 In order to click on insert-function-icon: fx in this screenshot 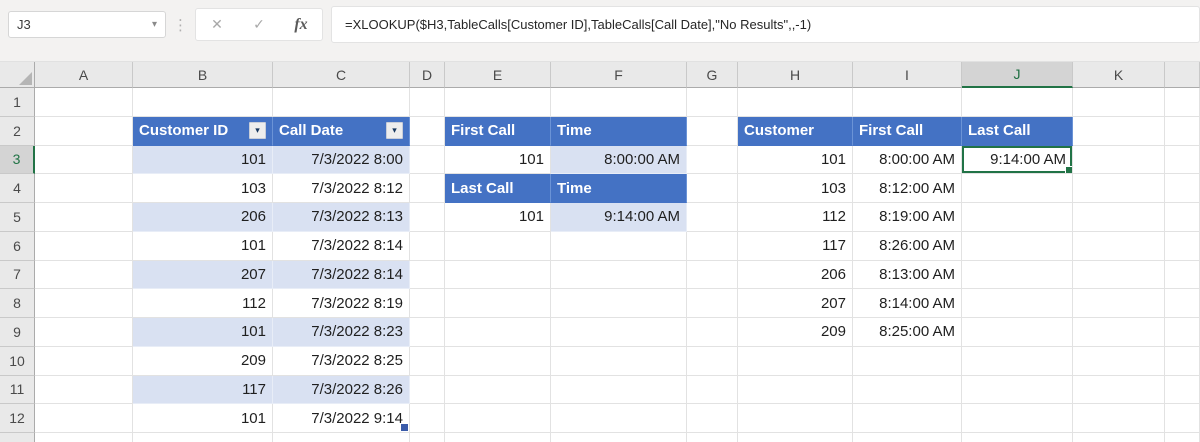, I will do `click(301, 25)`.